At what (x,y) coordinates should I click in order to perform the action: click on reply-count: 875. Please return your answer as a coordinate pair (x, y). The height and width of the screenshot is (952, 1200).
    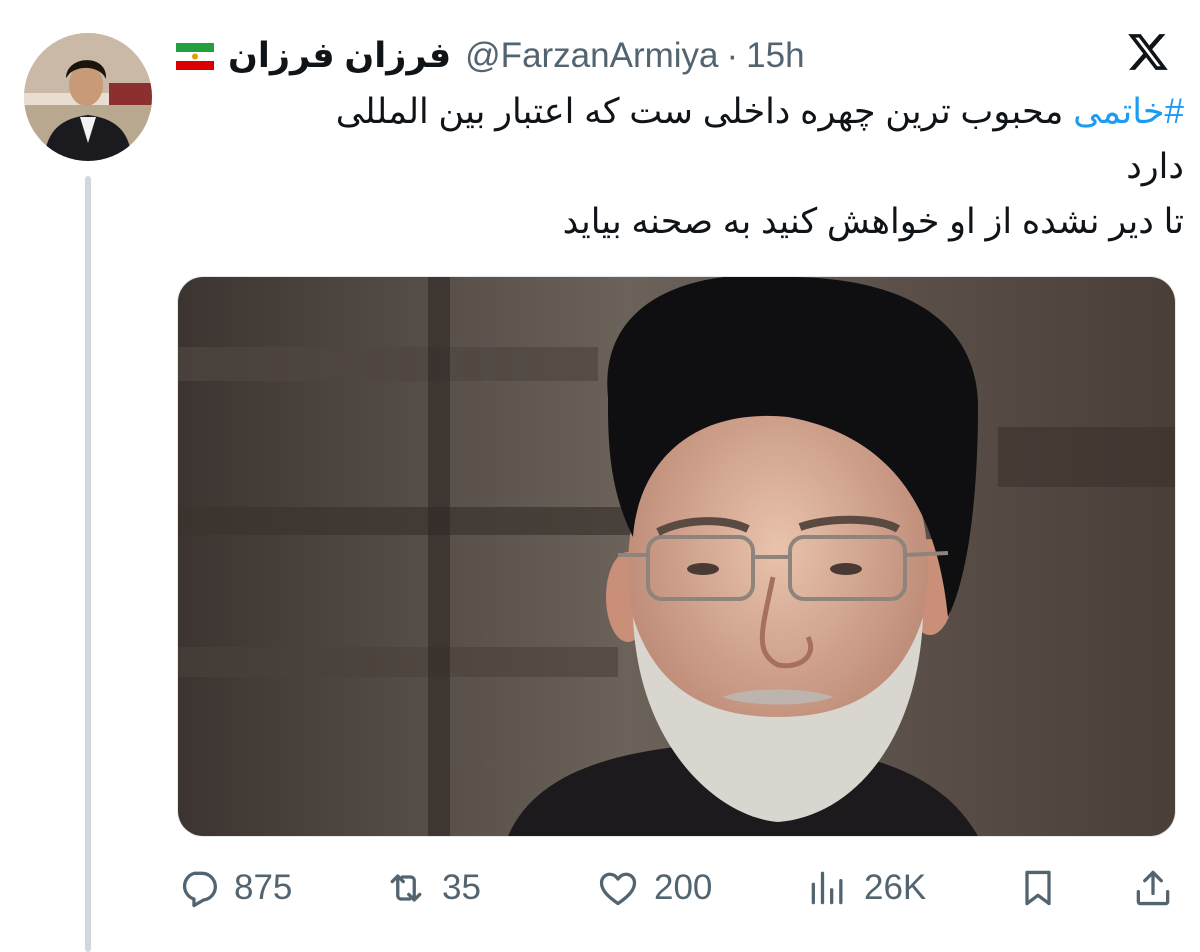
    Looking at the image, I should click on (263, 887).